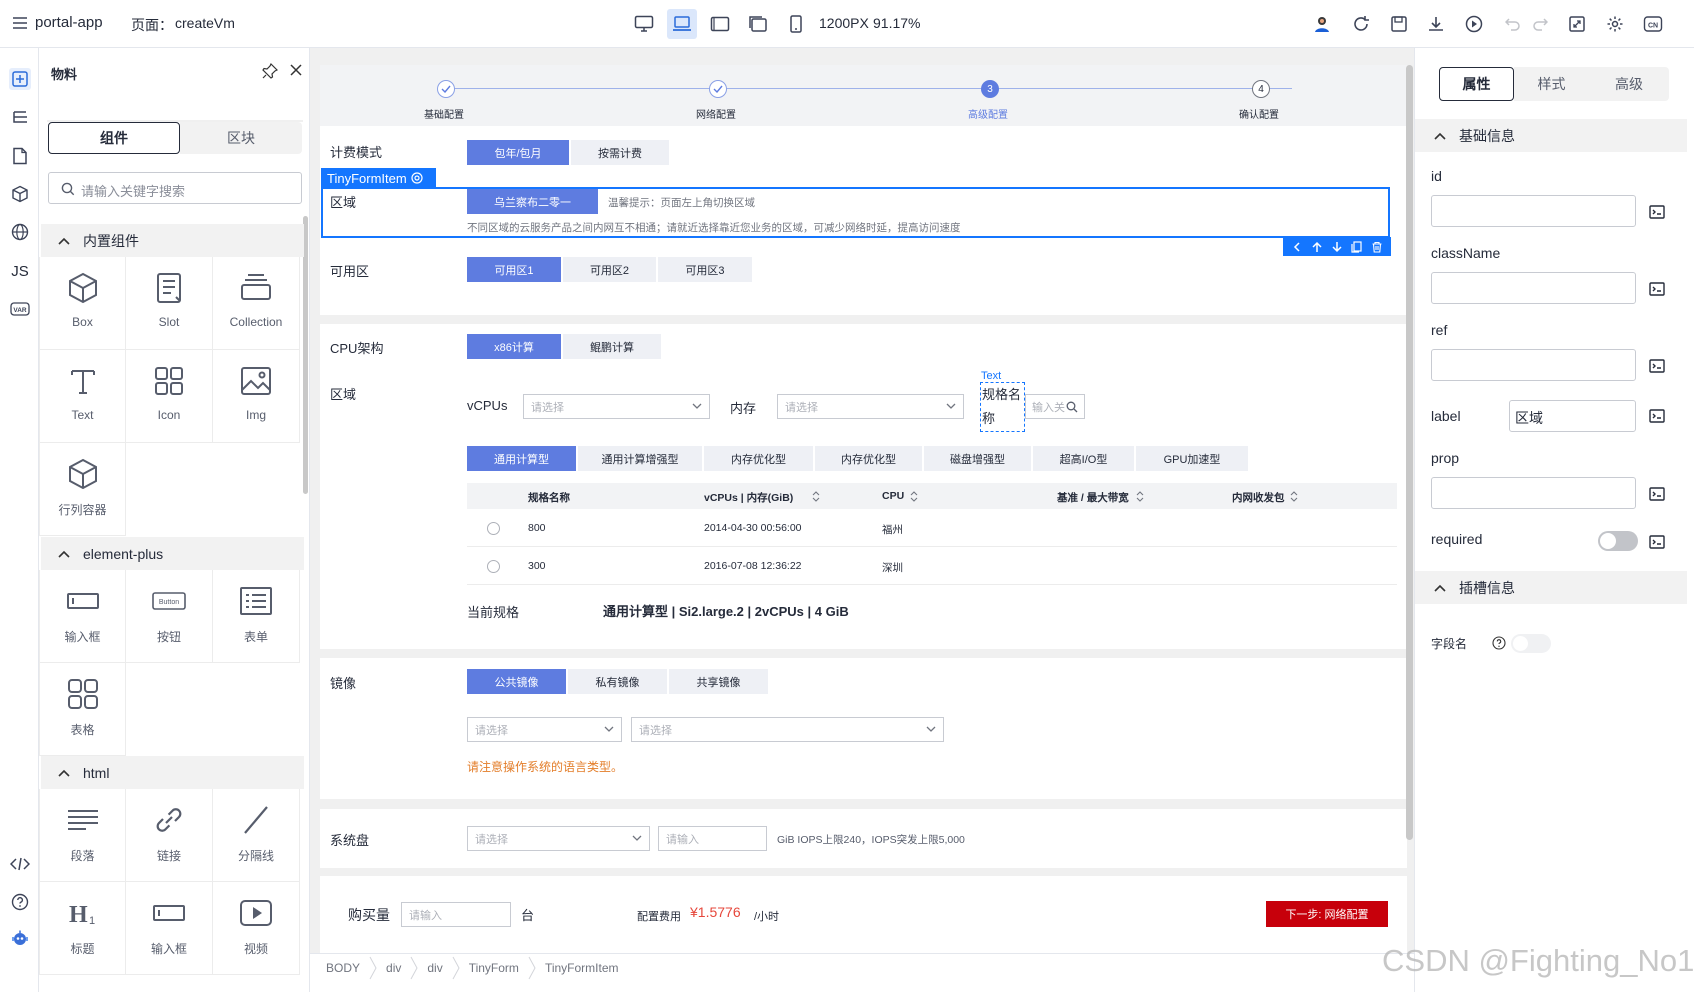 Image resolution: width=1694 pixels, height=992 pixels. What do you see at coordinates (256, 396) in the screenshot?
I see `component-img: Img` at bounding box center [256, 396].